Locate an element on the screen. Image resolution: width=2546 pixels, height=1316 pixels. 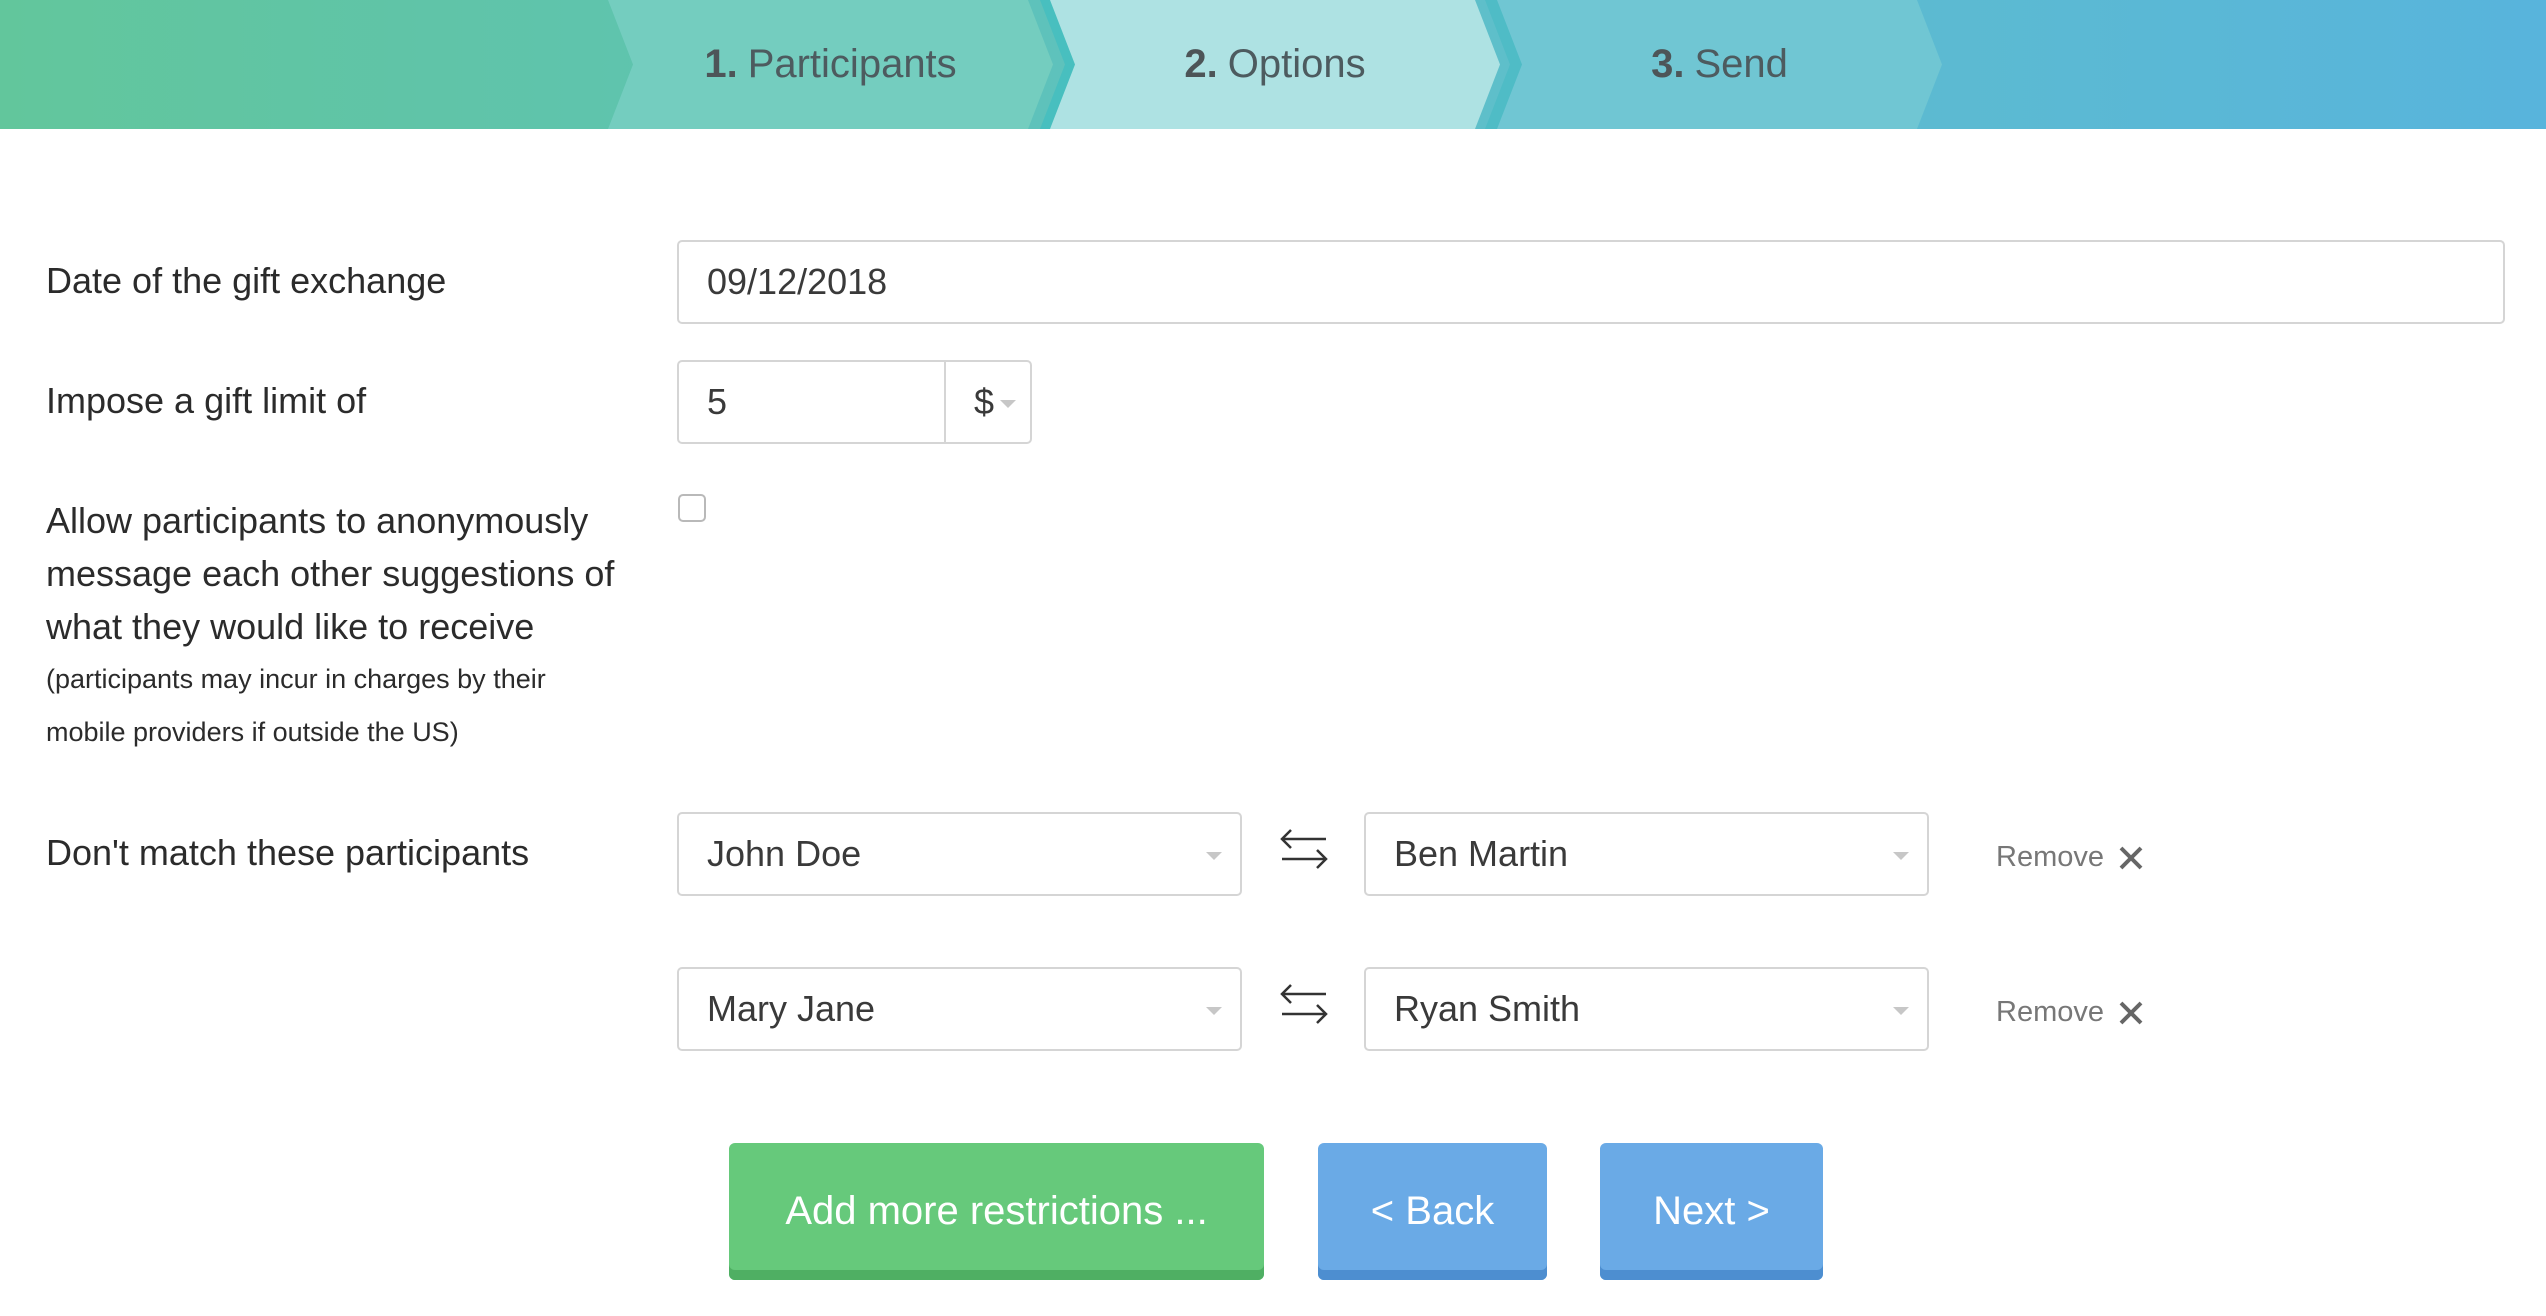
step-participants: 1. Participants is located at coordinates (830, 64).